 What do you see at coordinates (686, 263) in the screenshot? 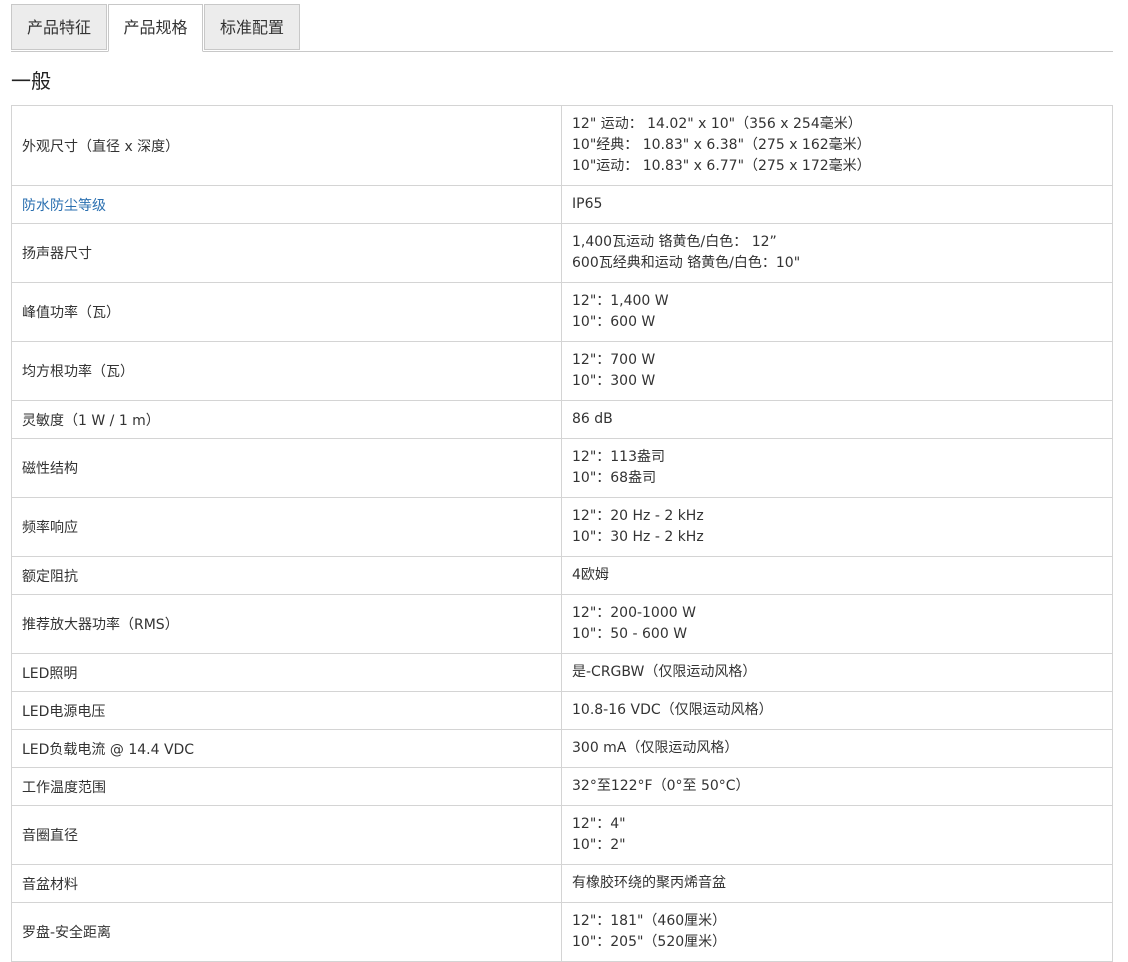
I see `spec-value-line: 600瓦经典和运动 铬黄色/白色：10"` at bounding box center [686, 263].